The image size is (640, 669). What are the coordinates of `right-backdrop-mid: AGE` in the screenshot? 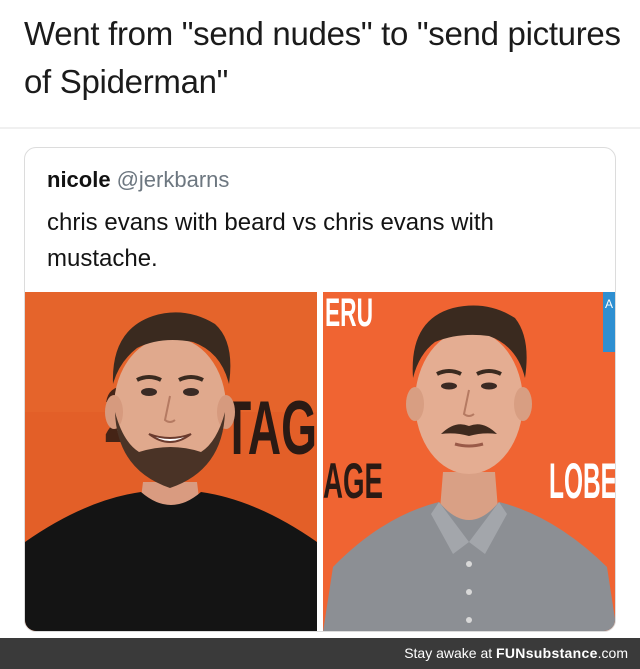 It's located at (353, 481).